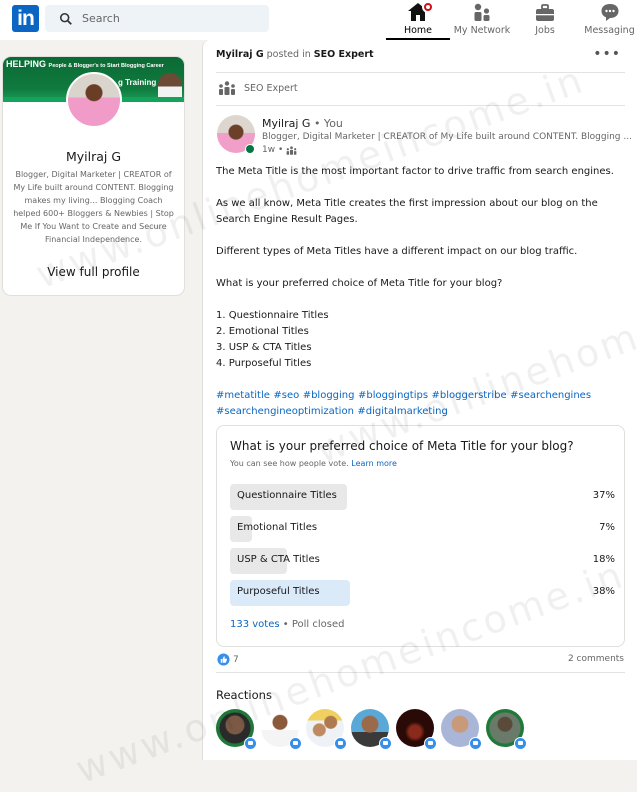 Image resolution: width=637 pixels, height=792 pixels. I want to click on hashtag-link: #bloggerstribe, so click(469, 395).